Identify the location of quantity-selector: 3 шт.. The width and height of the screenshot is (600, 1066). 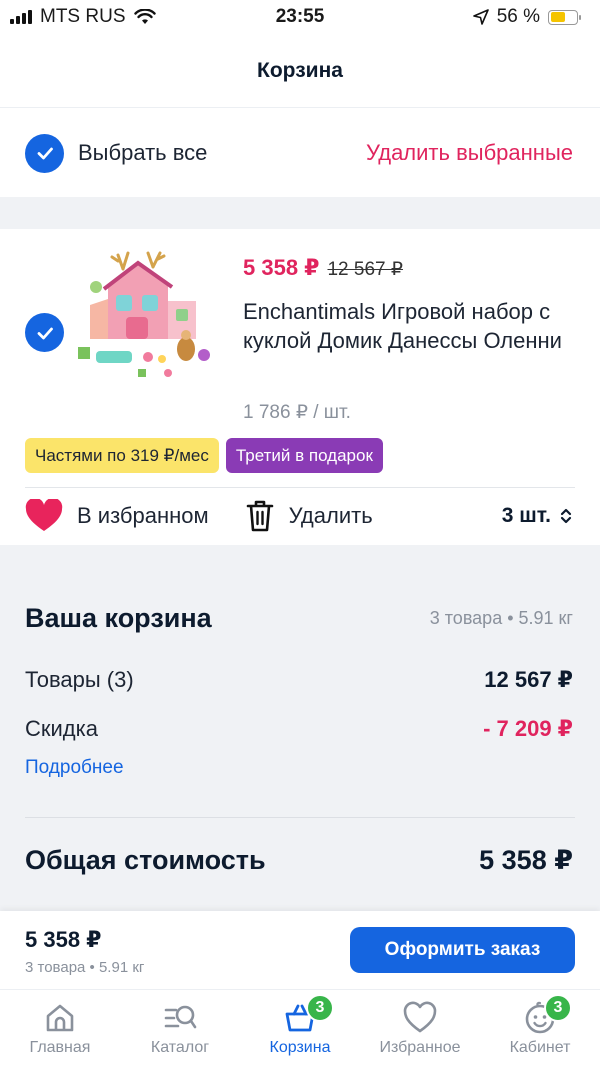
(537, 516).